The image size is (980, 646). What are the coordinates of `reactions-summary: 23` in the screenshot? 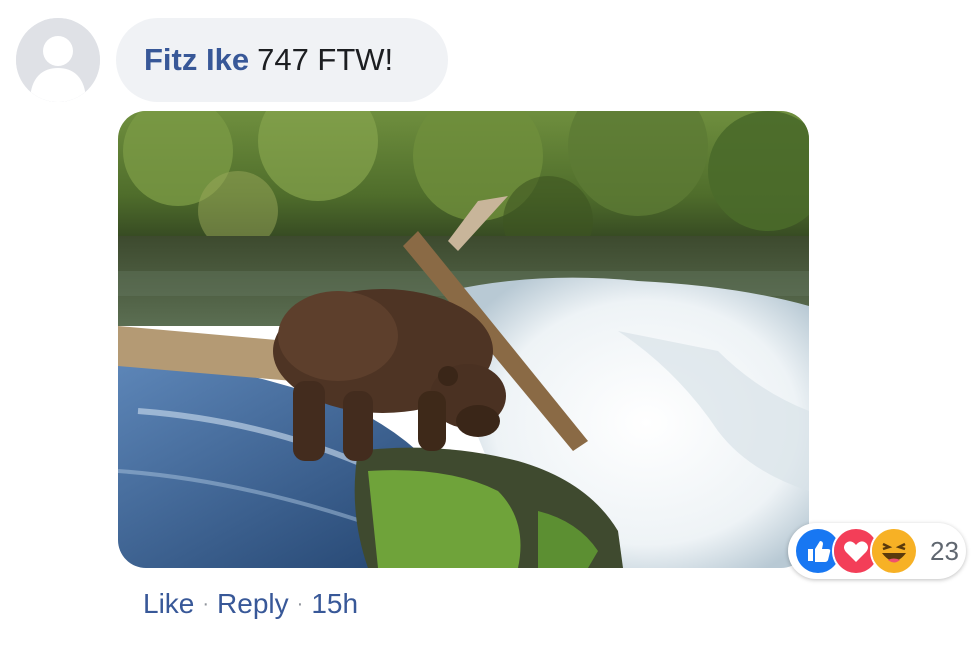 It's located at (877, 551).